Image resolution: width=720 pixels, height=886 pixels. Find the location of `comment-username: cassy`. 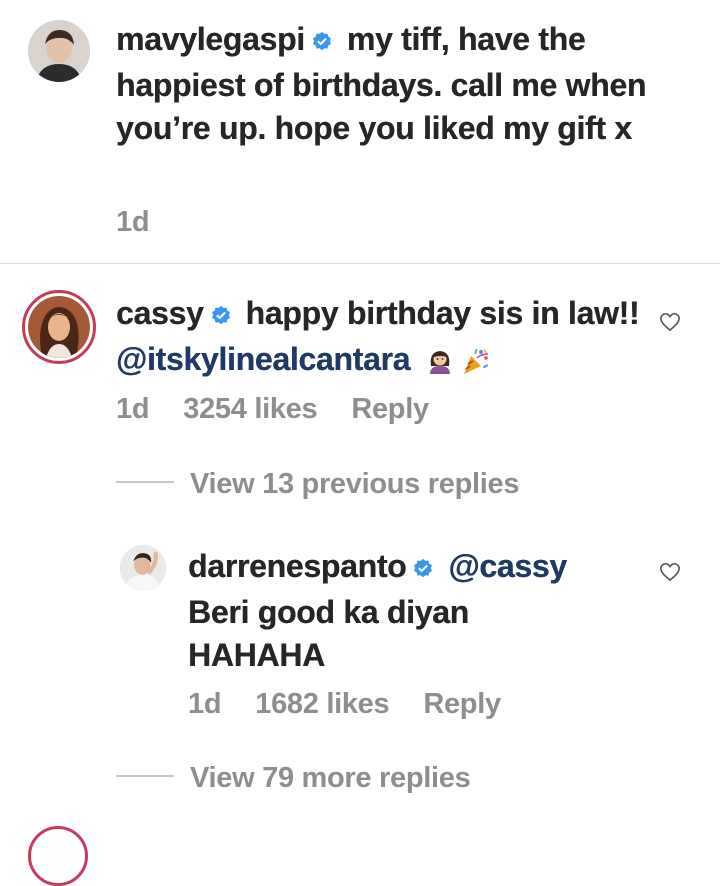

comment-username: cassy is located at coordinates (160, 313).